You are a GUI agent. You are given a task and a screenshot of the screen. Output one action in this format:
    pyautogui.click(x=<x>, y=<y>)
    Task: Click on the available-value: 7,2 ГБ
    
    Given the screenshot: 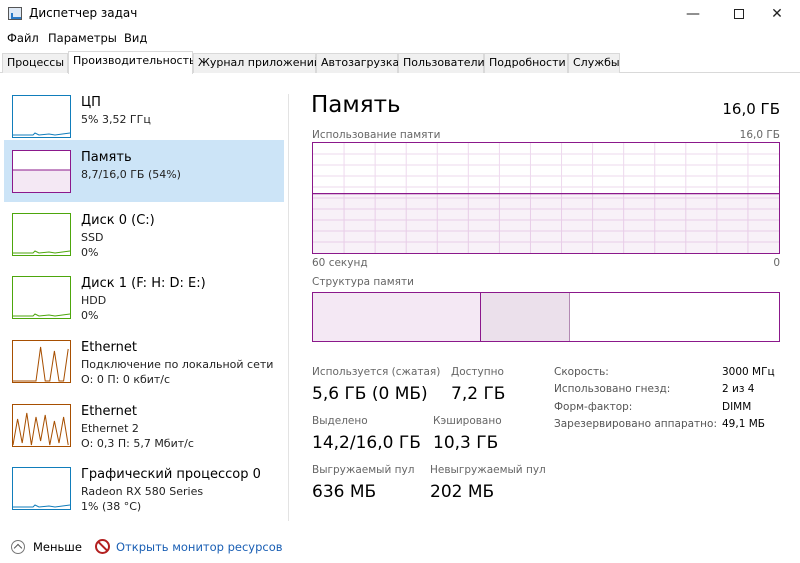 What is the action you would take?
    pyautogui.click(x=478, y=394)
    